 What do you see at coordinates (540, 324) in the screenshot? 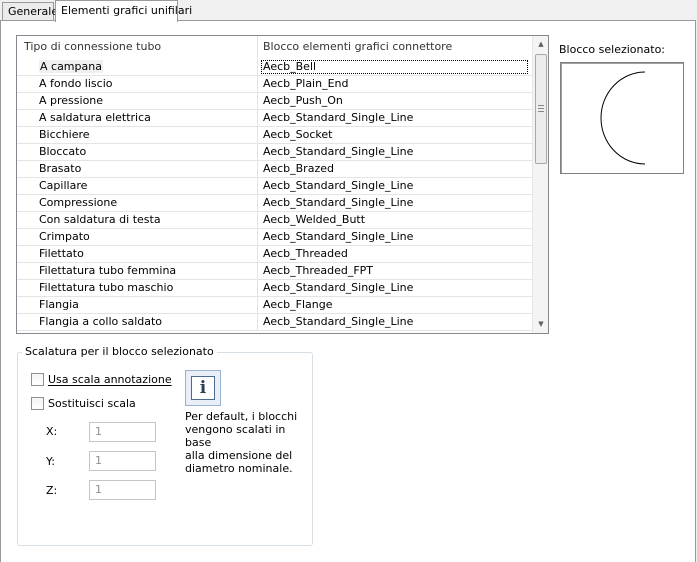
I see `scroll-down-arrow-icon: ▼` at bounding box center [540, 324].